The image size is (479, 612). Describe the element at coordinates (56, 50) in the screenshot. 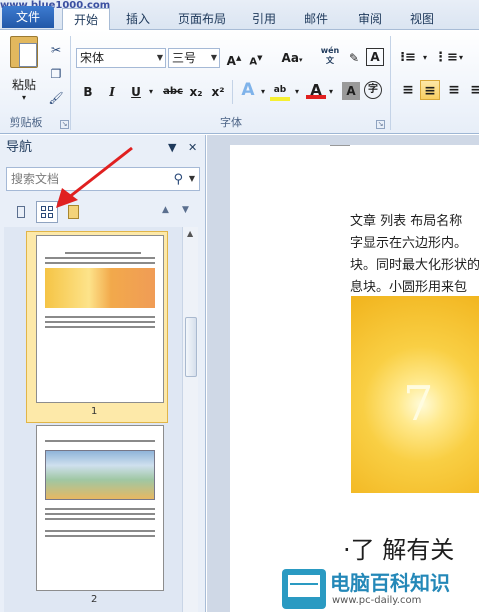

I see `cut-icon: ✂` at that location.